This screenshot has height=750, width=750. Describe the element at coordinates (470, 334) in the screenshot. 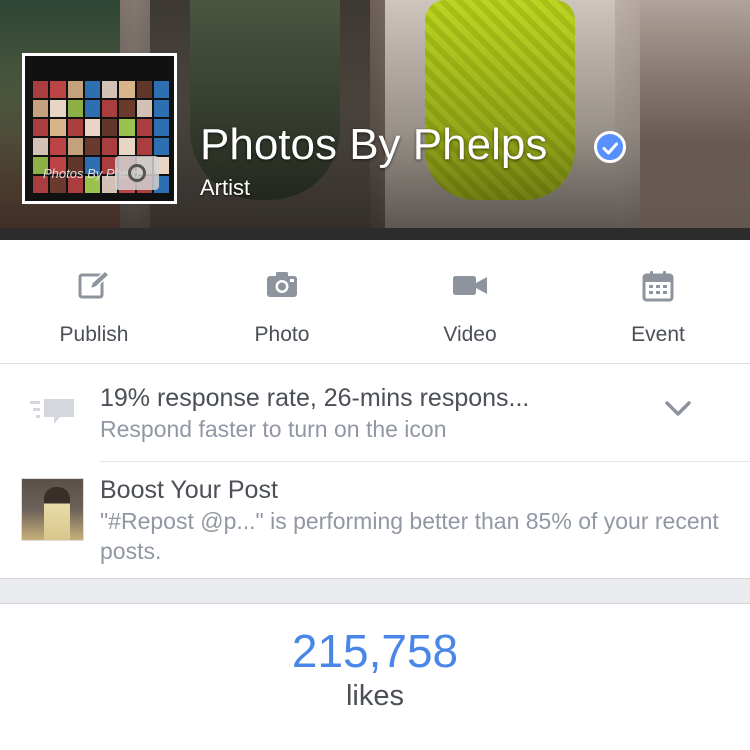

I see `video-label: Video` at that location.